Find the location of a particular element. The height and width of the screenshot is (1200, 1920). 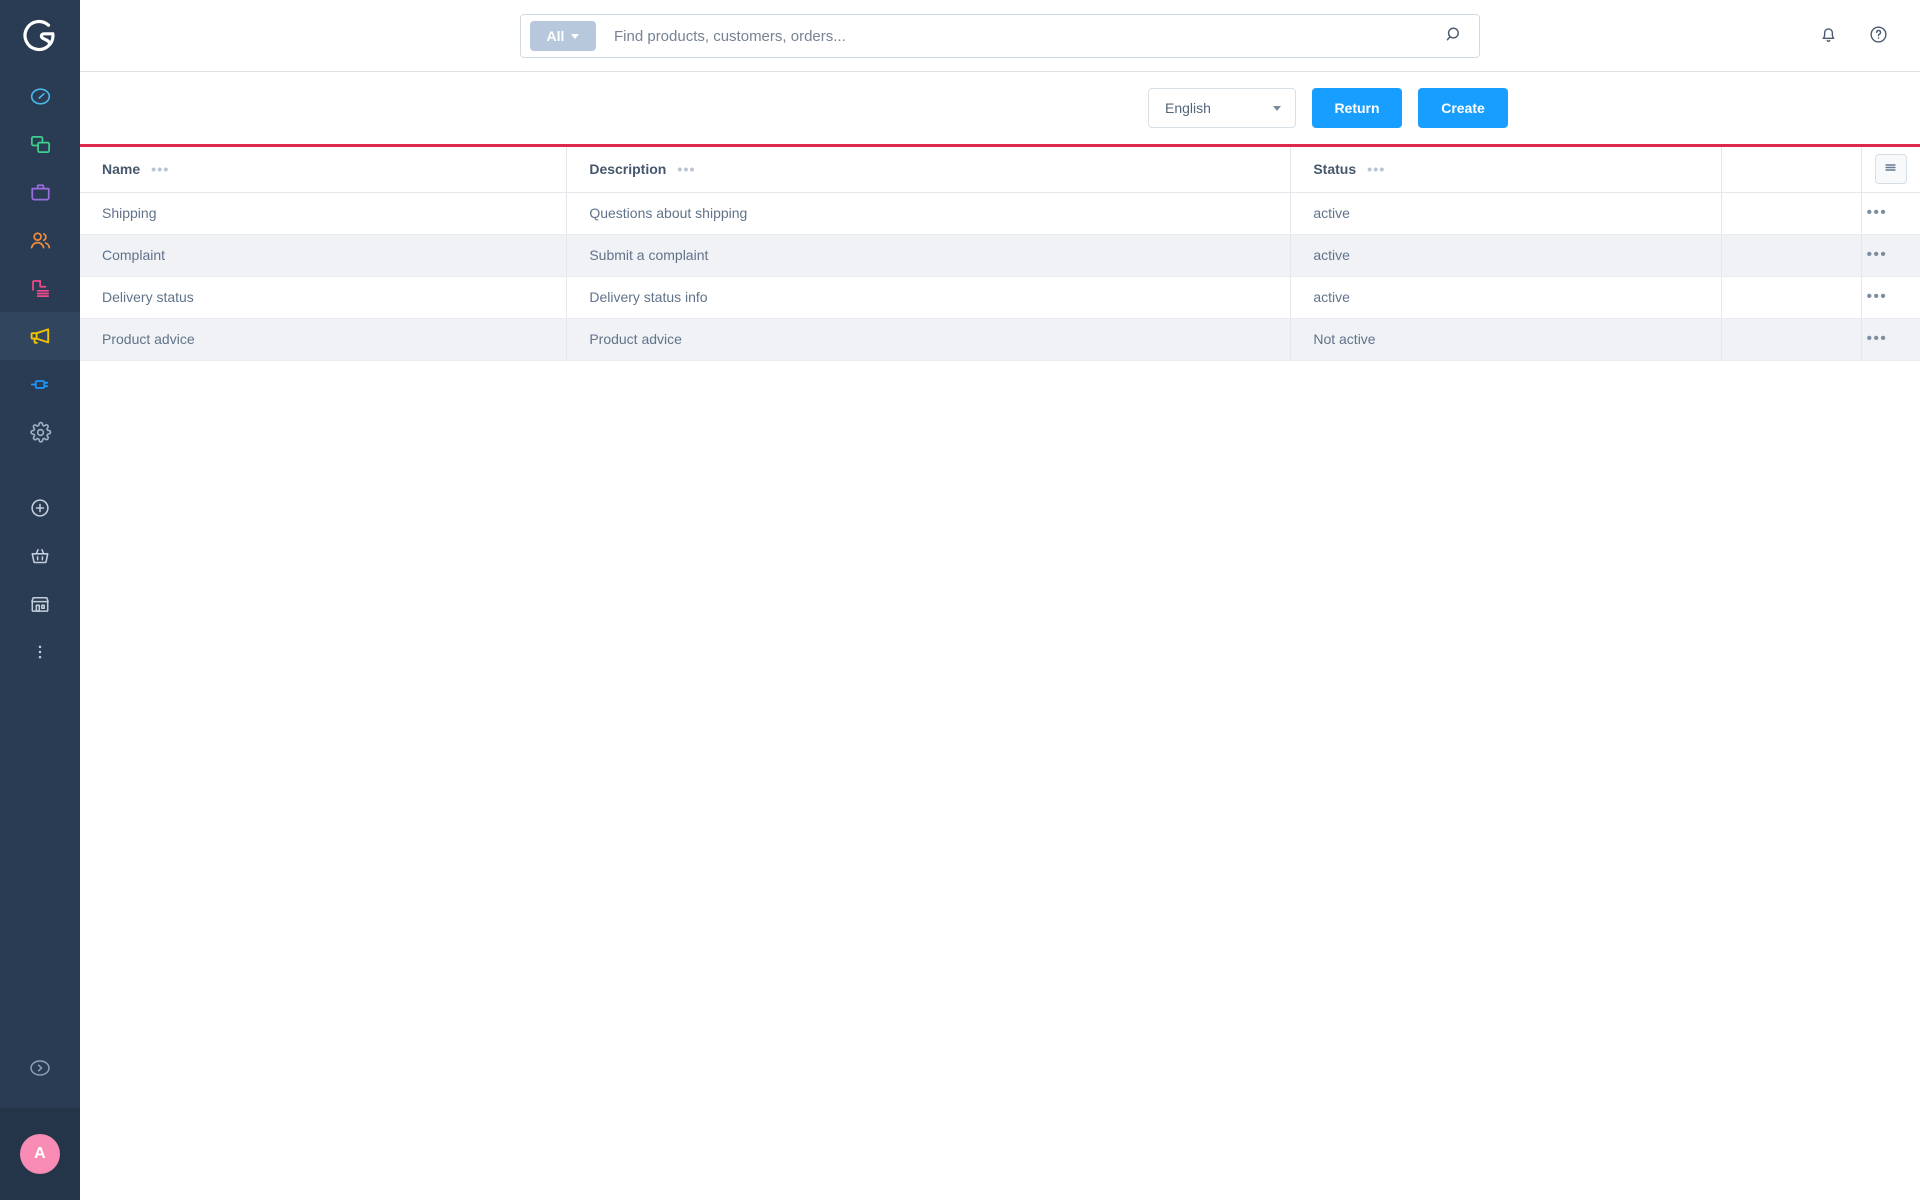

global-search: All is located at coordinates (1000, 36).